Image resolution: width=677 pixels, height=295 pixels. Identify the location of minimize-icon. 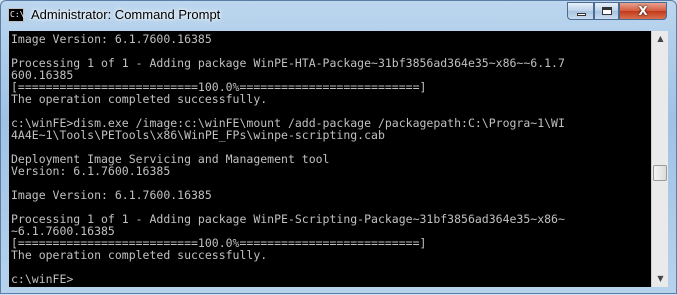
(580, 11).